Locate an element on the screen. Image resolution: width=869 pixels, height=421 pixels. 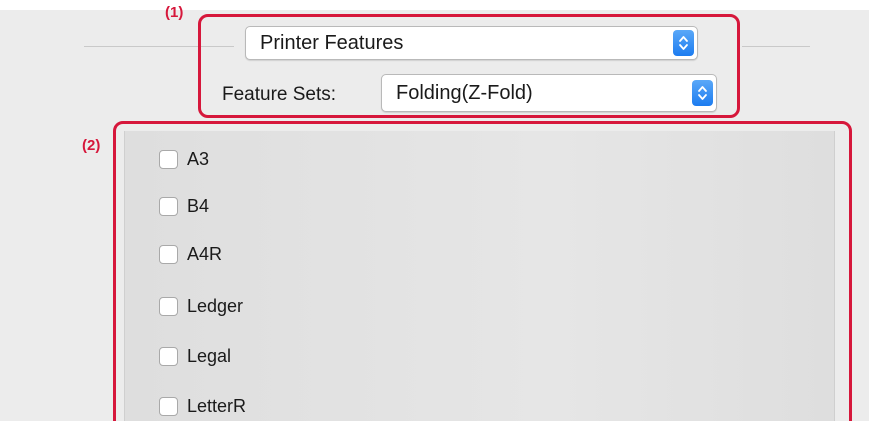
callout-marker-2: (2) is located at coordinates (91, 145).